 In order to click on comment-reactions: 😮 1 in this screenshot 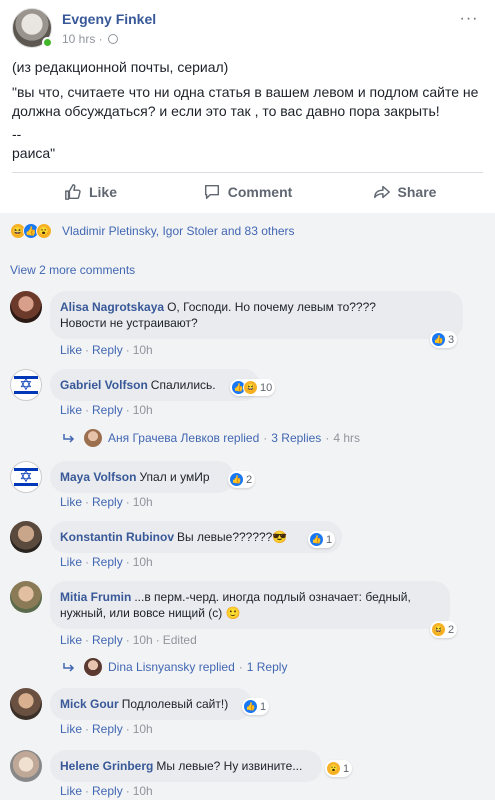, I will do `click(339, 768)`.